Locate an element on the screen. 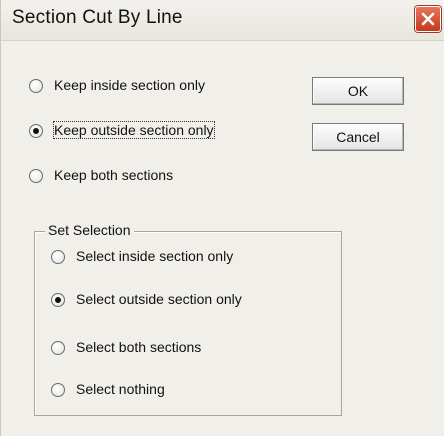 This screenshot has width=444, height=436. ok-button: OK is located at coordinates (358, 91).